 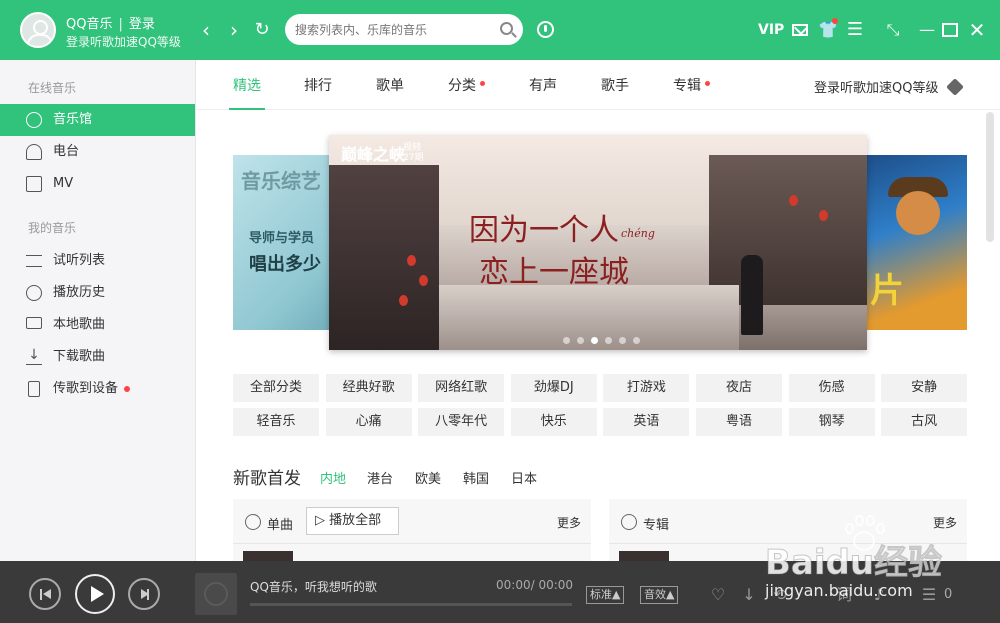 What do you see at coordinates (476, 477) in the screenshot?
I see `region-tab-korea: 韩国` at bounding box center [476, 477].